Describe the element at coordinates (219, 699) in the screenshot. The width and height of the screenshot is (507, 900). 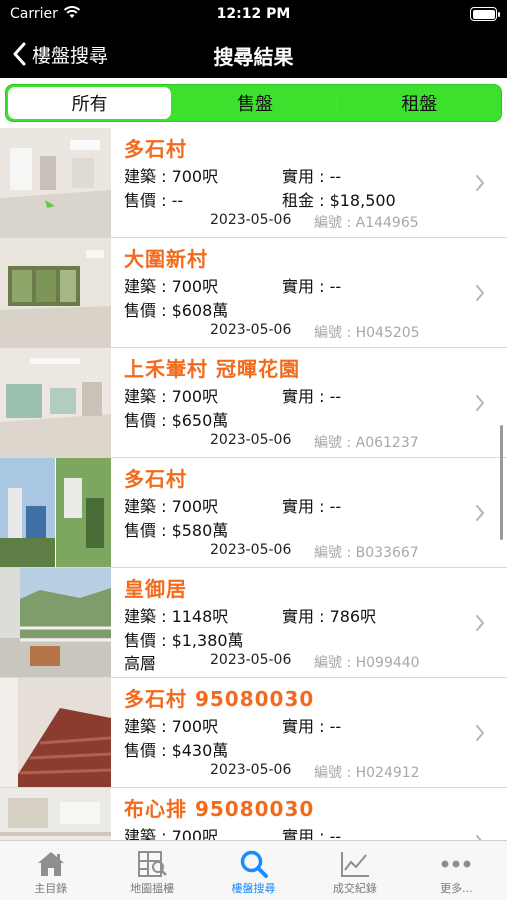
I see `listing-name: 多石村 95080030` at that location.